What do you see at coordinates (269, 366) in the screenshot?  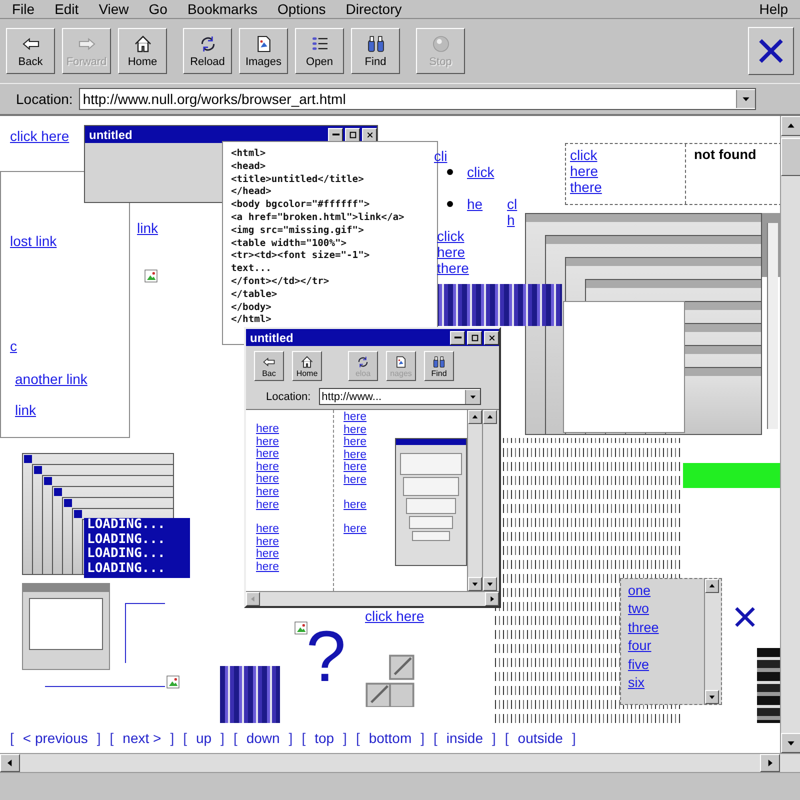 I see `back-button: Bac` at bounding box center [269, 366].